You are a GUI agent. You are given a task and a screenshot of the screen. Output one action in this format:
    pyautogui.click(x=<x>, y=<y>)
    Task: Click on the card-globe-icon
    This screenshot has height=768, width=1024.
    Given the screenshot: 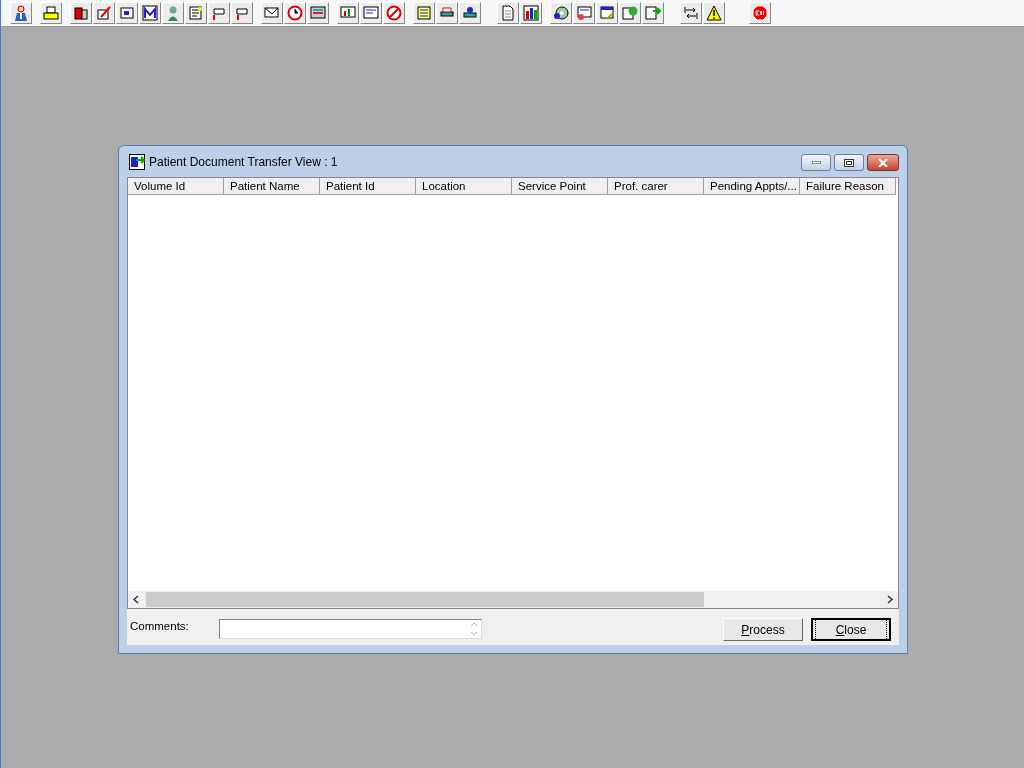 What is the action you would take?
    pyautogui.click(x=630, y=13)
    